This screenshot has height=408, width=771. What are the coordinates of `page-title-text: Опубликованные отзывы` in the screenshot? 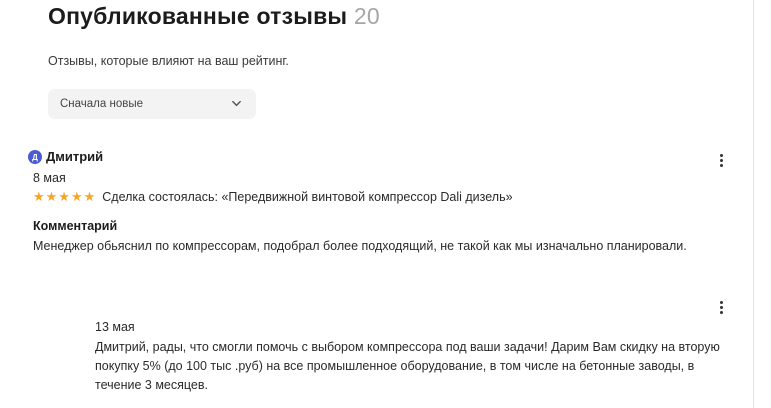 It's located at (198, 16).